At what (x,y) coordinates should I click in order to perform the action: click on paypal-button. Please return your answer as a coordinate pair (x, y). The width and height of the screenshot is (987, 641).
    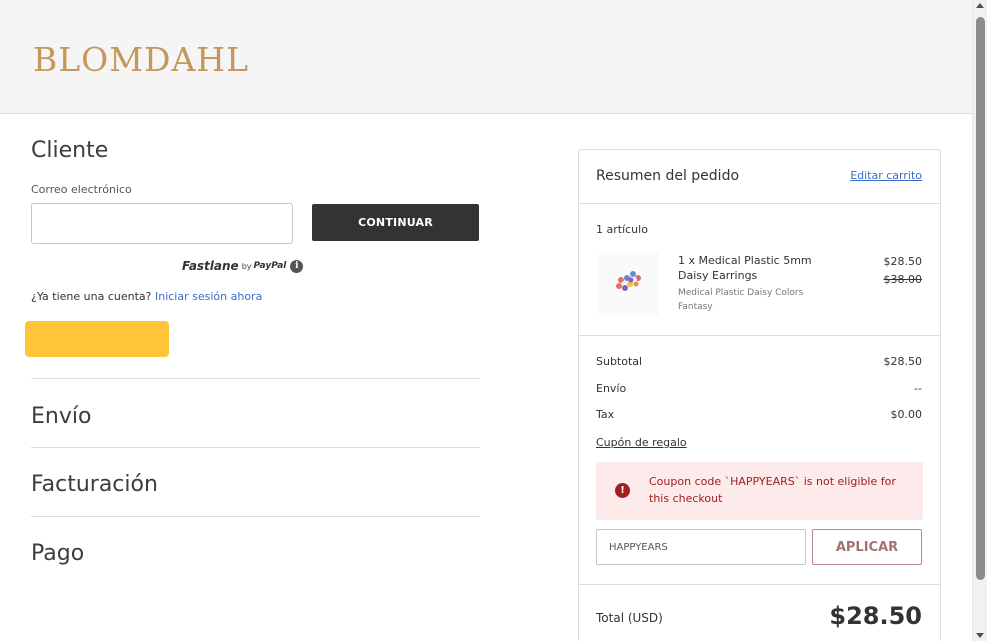
    Looking at the image, I should click on (97, 339).